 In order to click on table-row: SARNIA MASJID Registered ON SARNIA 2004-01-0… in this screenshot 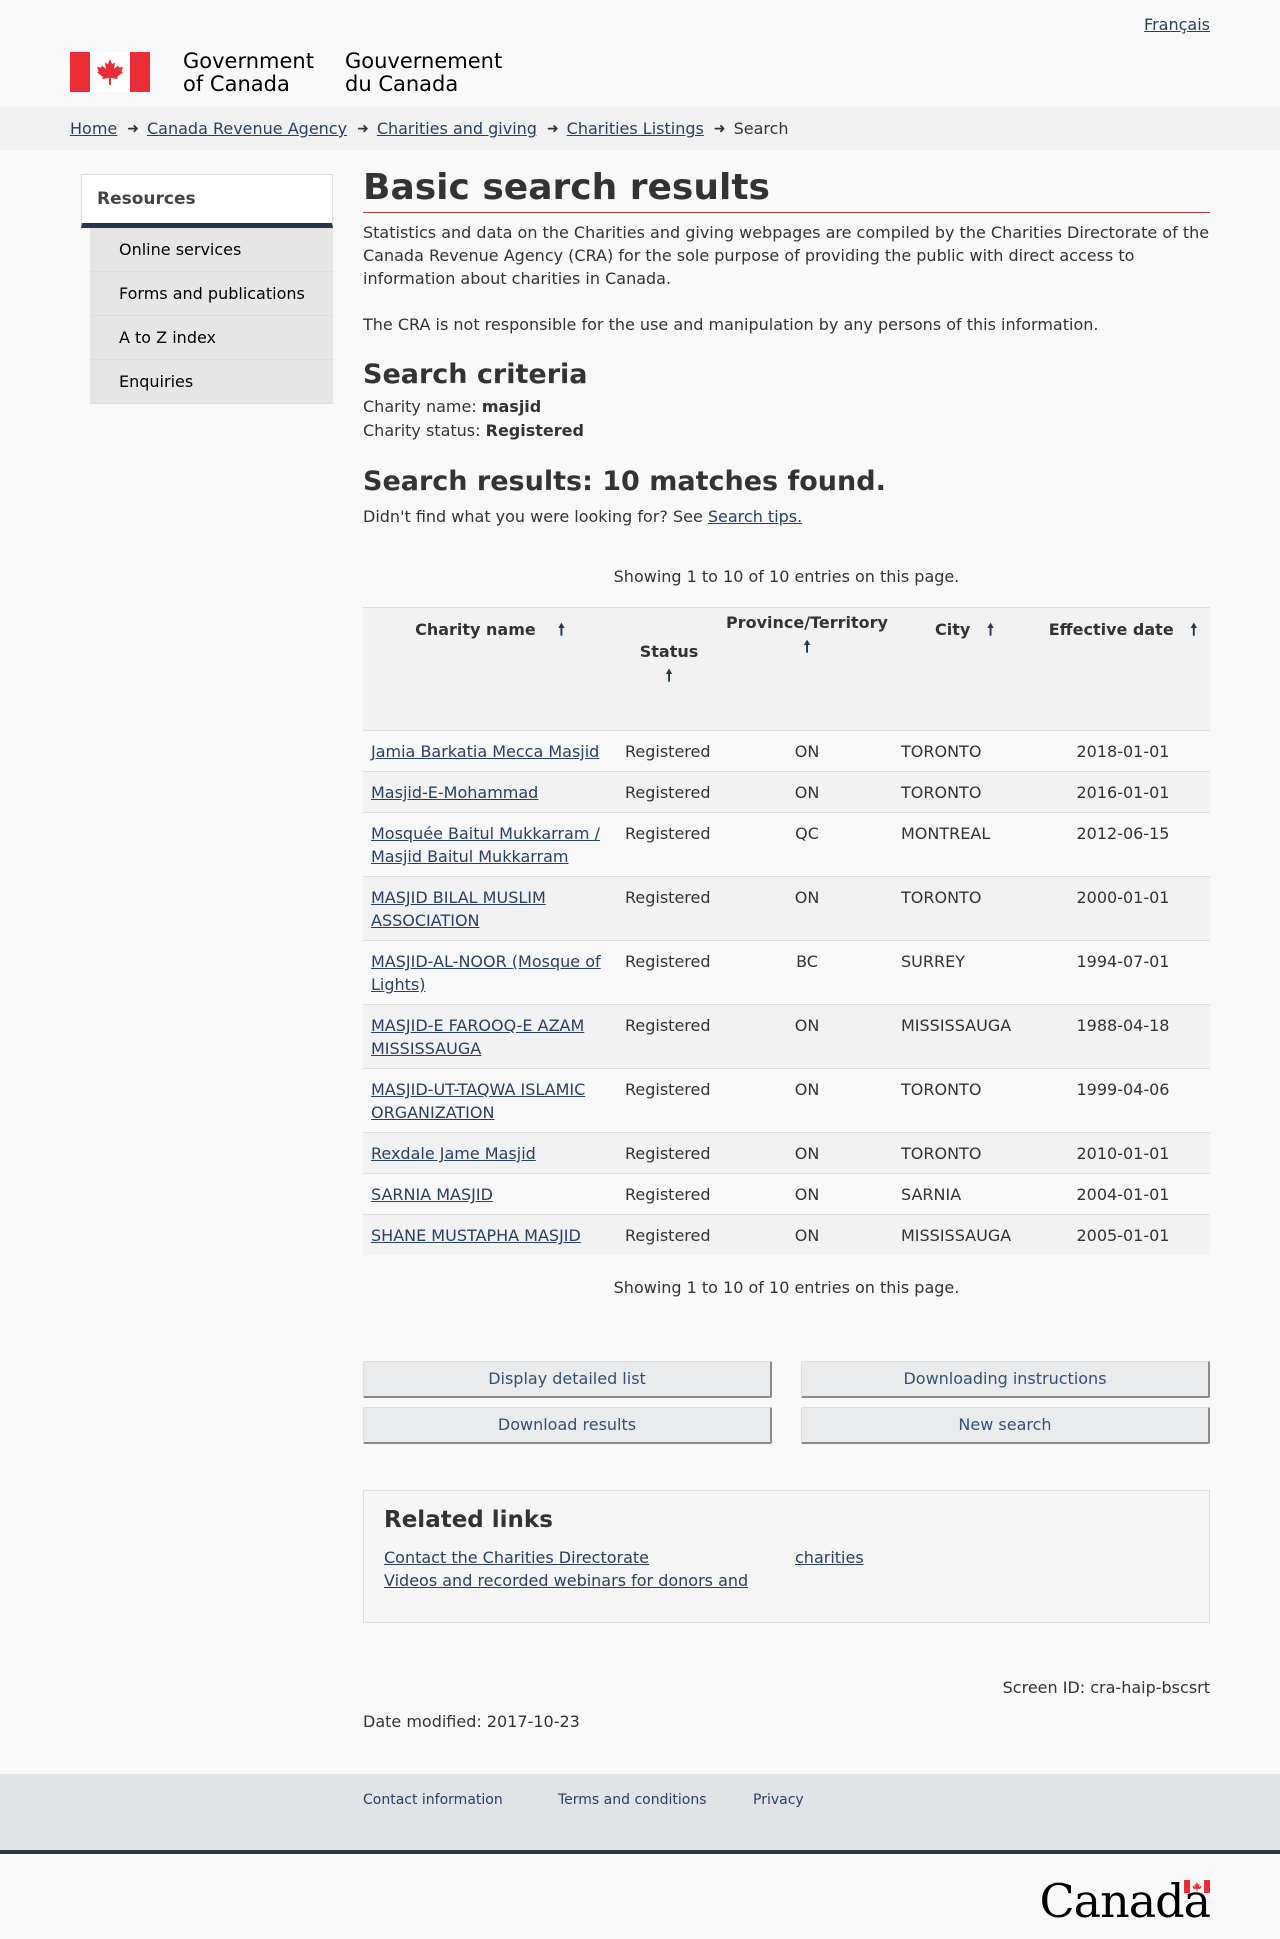, I will do `click(786, 1194)`.